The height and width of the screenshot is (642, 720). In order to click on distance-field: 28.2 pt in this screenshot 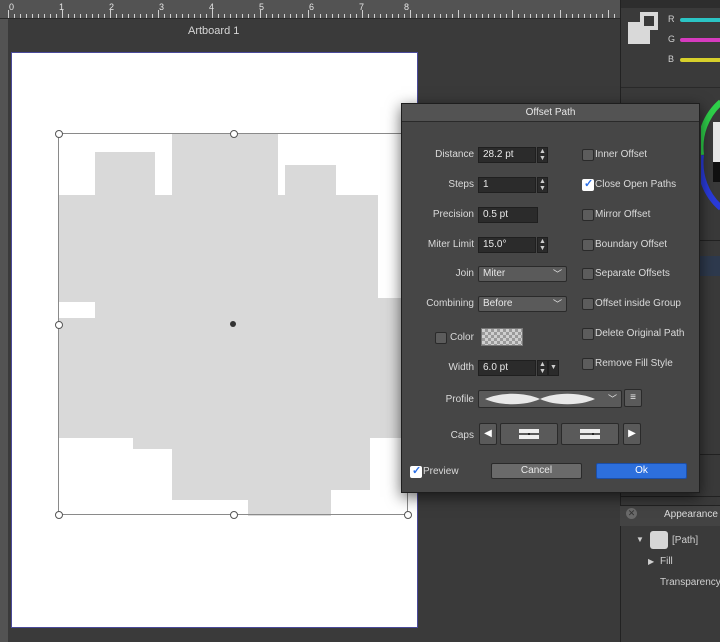, I will do `click(507, 155)`.